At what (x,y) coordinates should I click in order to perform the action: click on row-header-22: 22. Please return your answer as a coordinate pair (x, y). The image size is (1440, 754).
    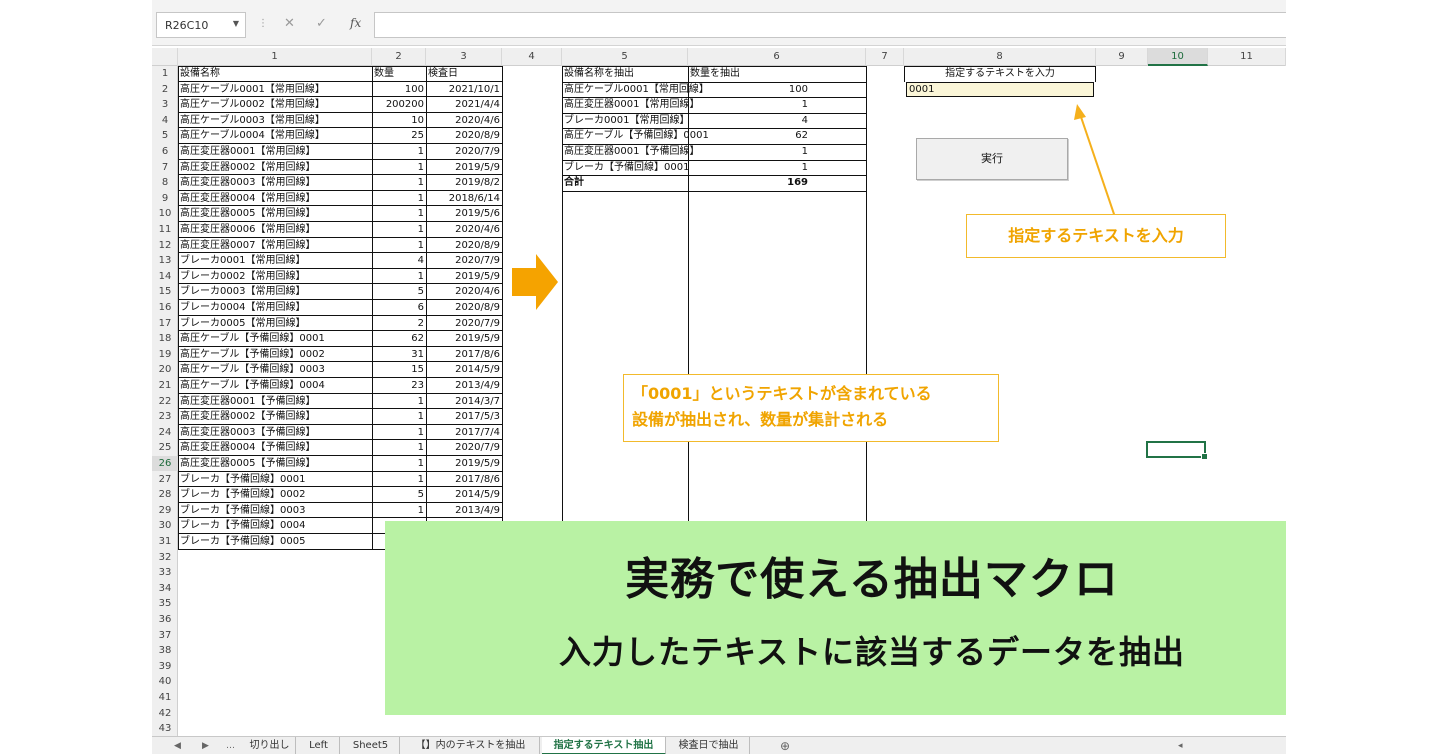
    Looking at the image, I should click on (165, 401).